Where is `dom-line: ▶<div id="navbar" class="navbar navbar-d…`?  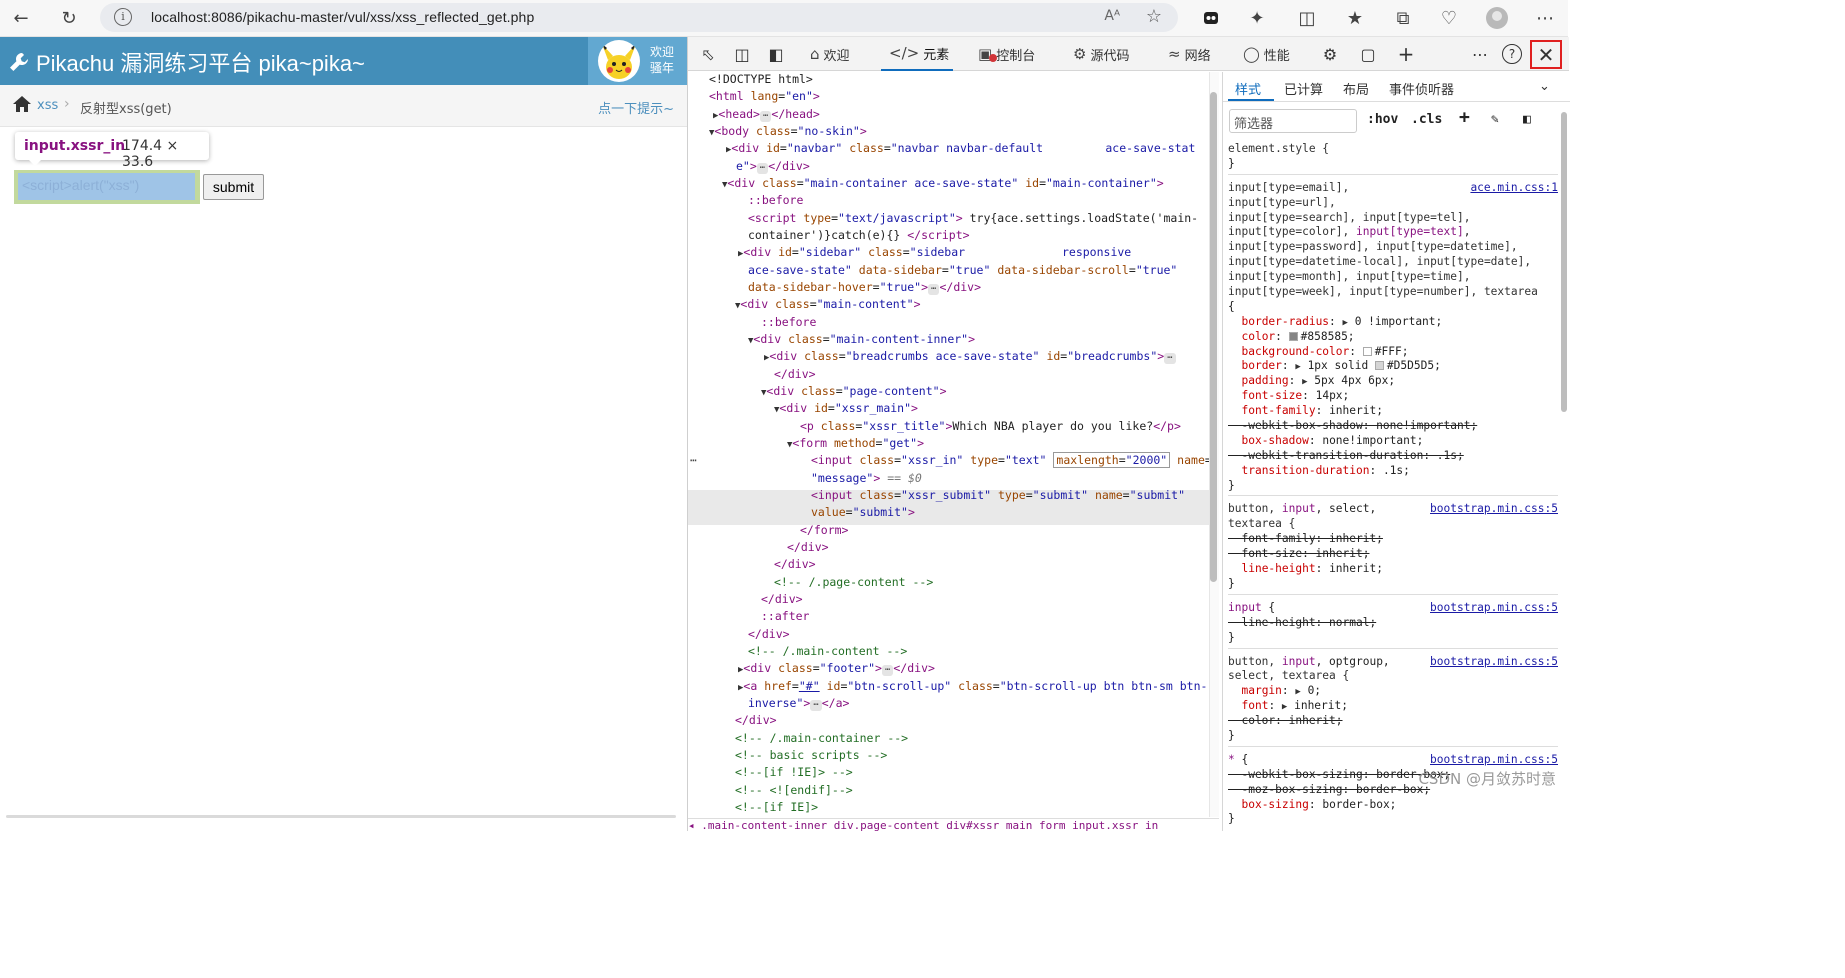 dom-line: ▶<div id="navbar" class="navbar navbar-d… is located at coordinates (960, 149).